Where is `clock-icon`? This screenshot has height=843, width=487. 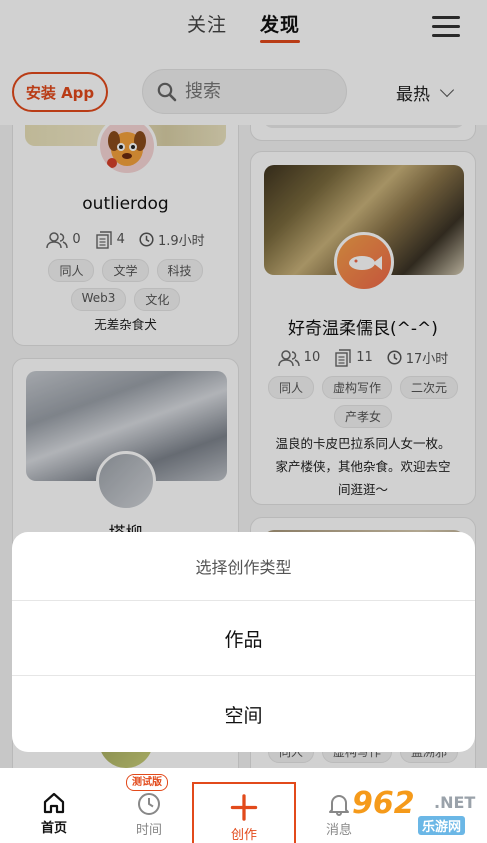
clock-icon is located at coordinates (149, 804).